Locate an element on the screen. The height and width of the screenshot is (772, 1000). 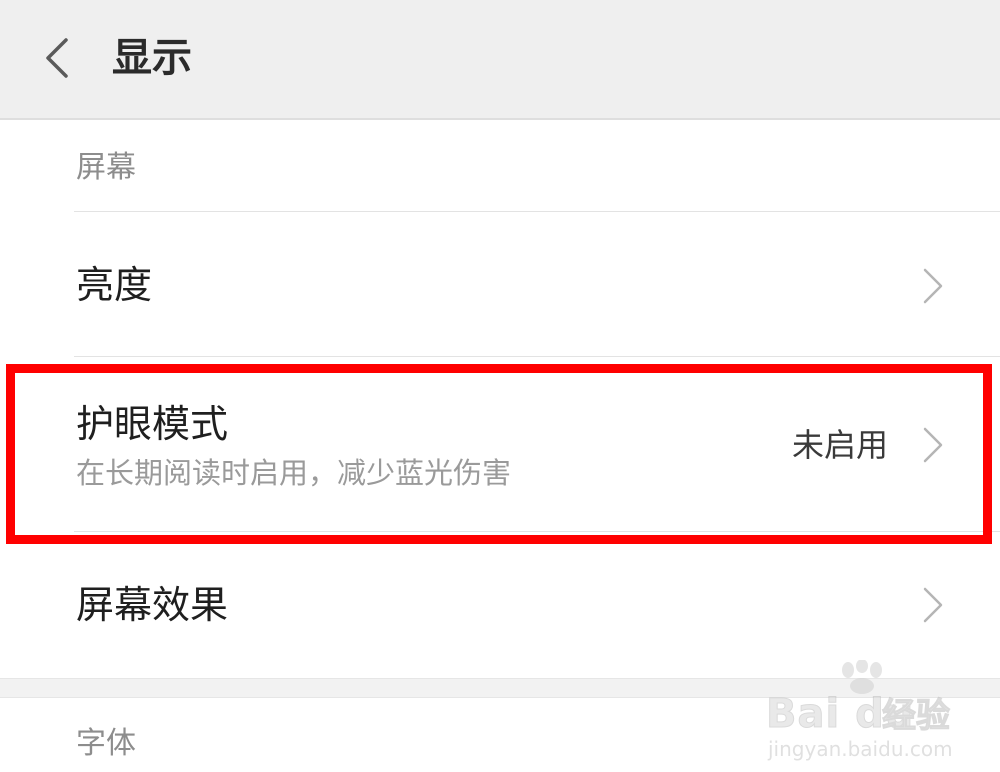
row-title-screen-effect: 屏幕效果 is located at coordinates (152, 605).